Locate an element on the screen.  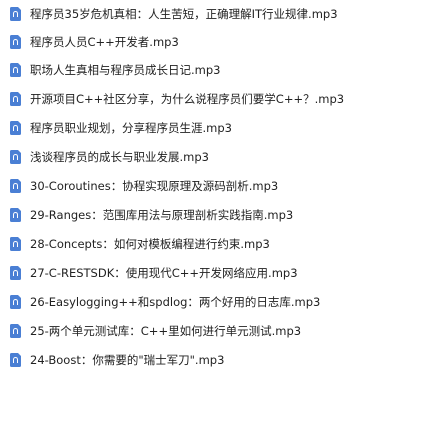
file-row: 程序员职业规划，分享程序员生涯.mp3 is located at coordinates (222, 128).